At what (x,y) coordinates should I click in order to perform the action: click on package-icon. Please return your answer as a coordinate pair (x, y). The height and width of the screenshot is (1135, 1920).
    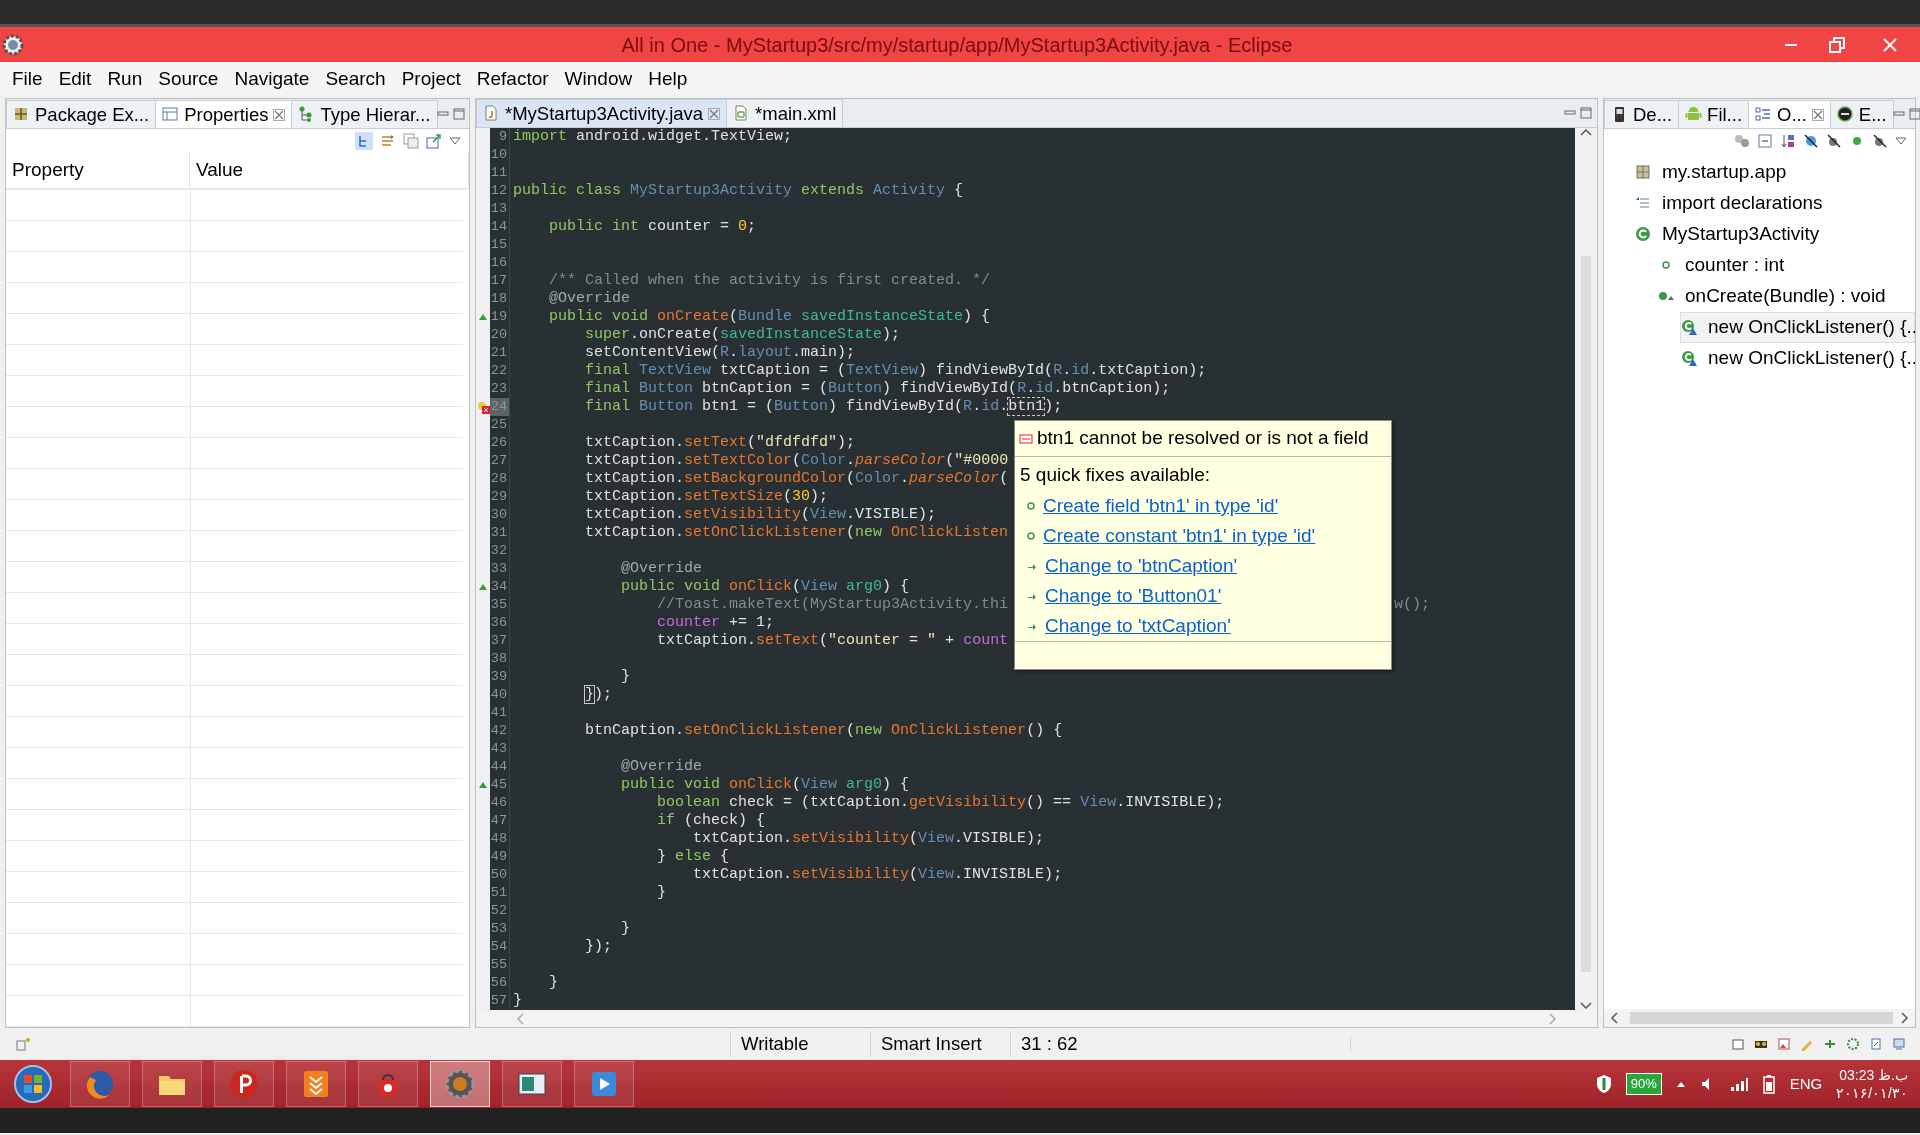
    Looking at the image, I should click on (21, 114).